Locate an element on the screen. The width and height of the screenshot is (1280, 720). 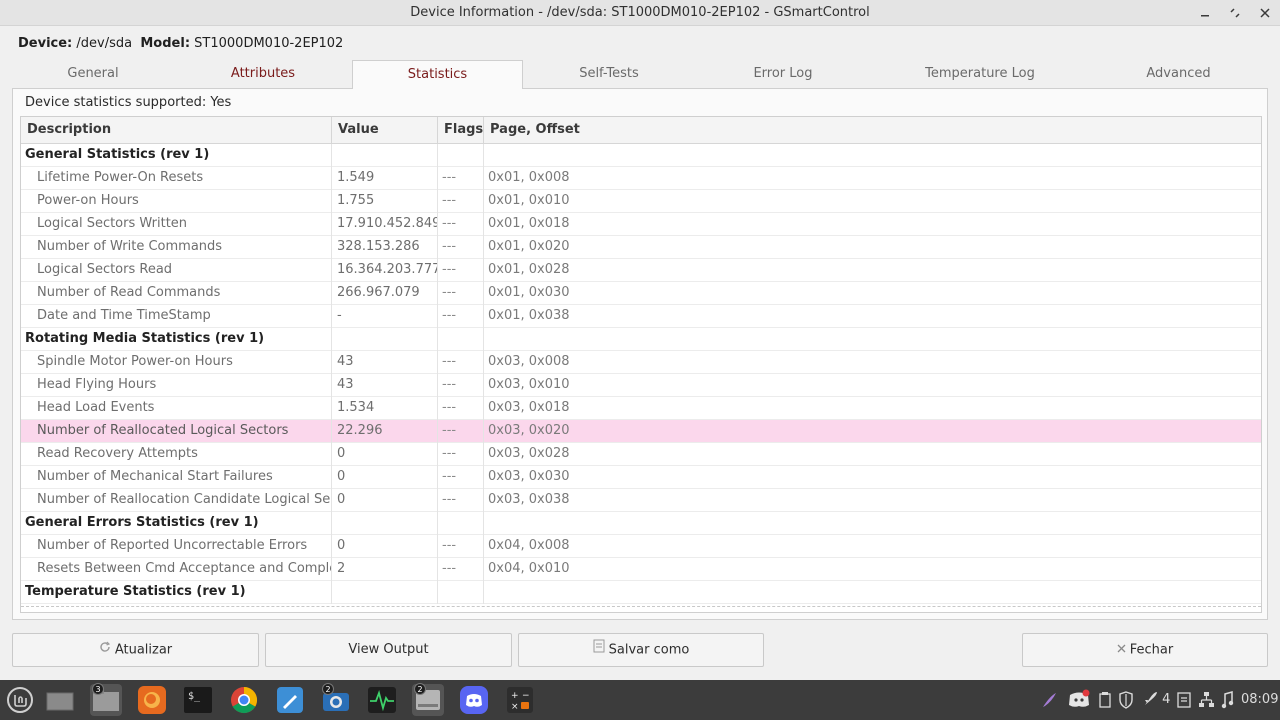
table-row: Head Flying Hours 43 --- 0x03, 0x010 is located at coordinates (641, 385).